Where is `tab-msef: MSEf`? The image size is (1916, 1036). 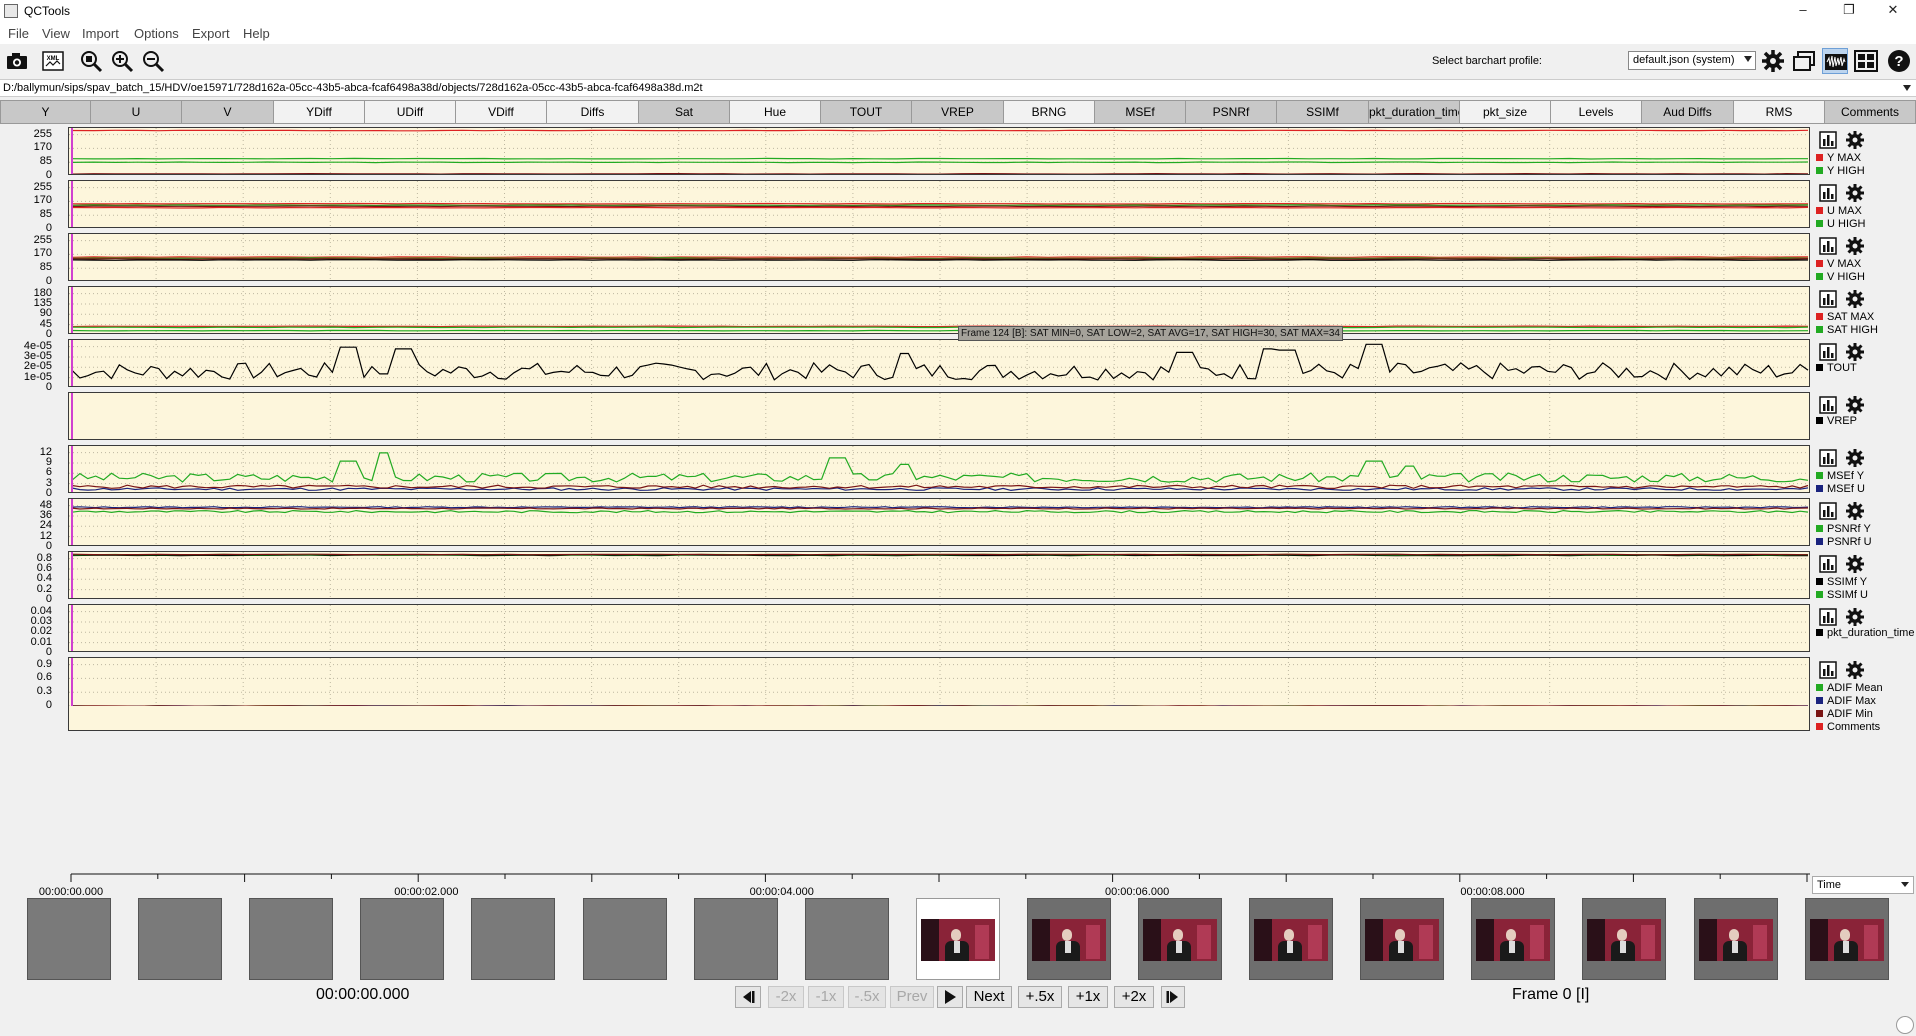 tab-msef: MSEf is located at coordinates (1140, 112).